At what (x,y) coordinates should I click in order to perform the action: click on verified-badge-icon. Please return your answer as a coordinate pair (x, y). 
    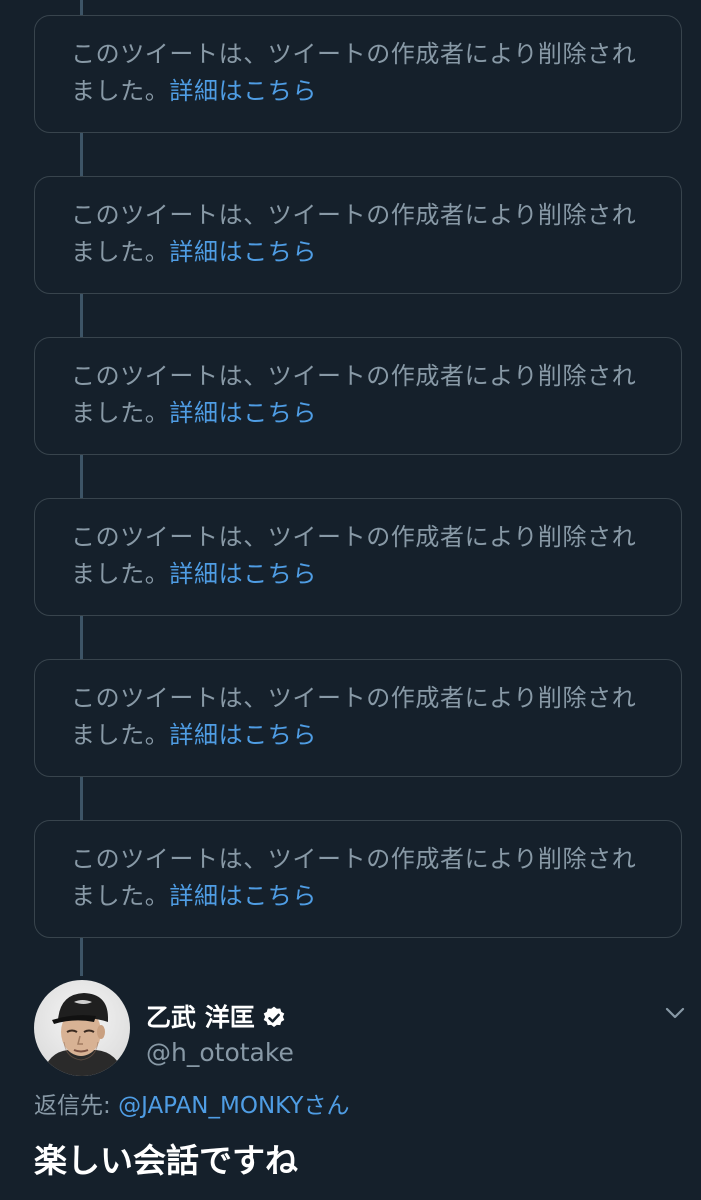
    Looking at the image, I should click on (274, 1018).